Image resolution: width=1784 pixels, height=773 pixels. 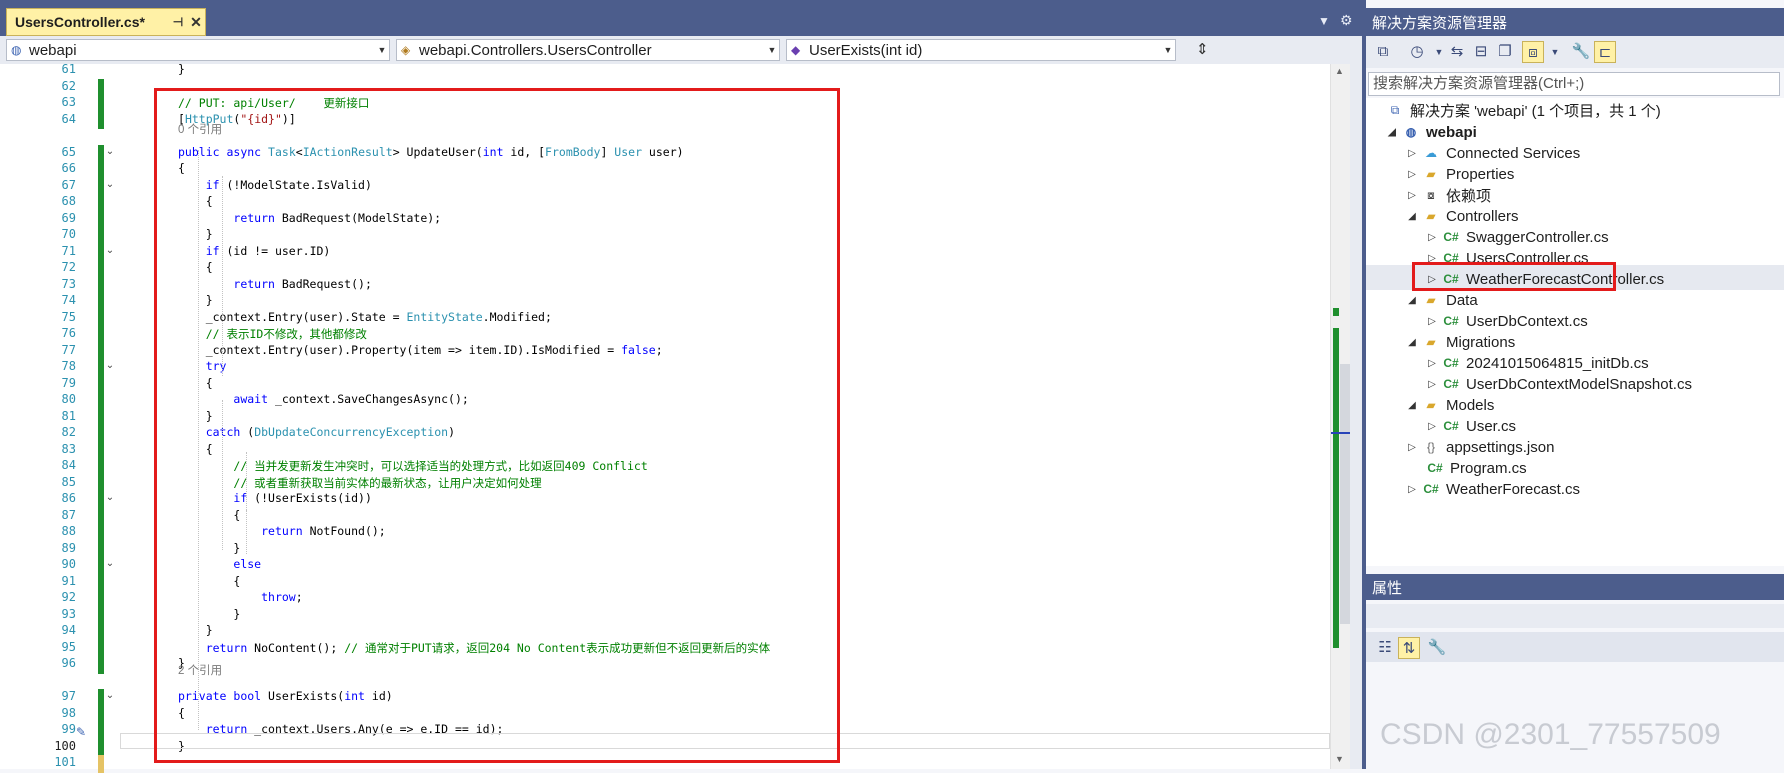 I want to click on split-editor-icon: ⇕, so click(x=1202, y=49).